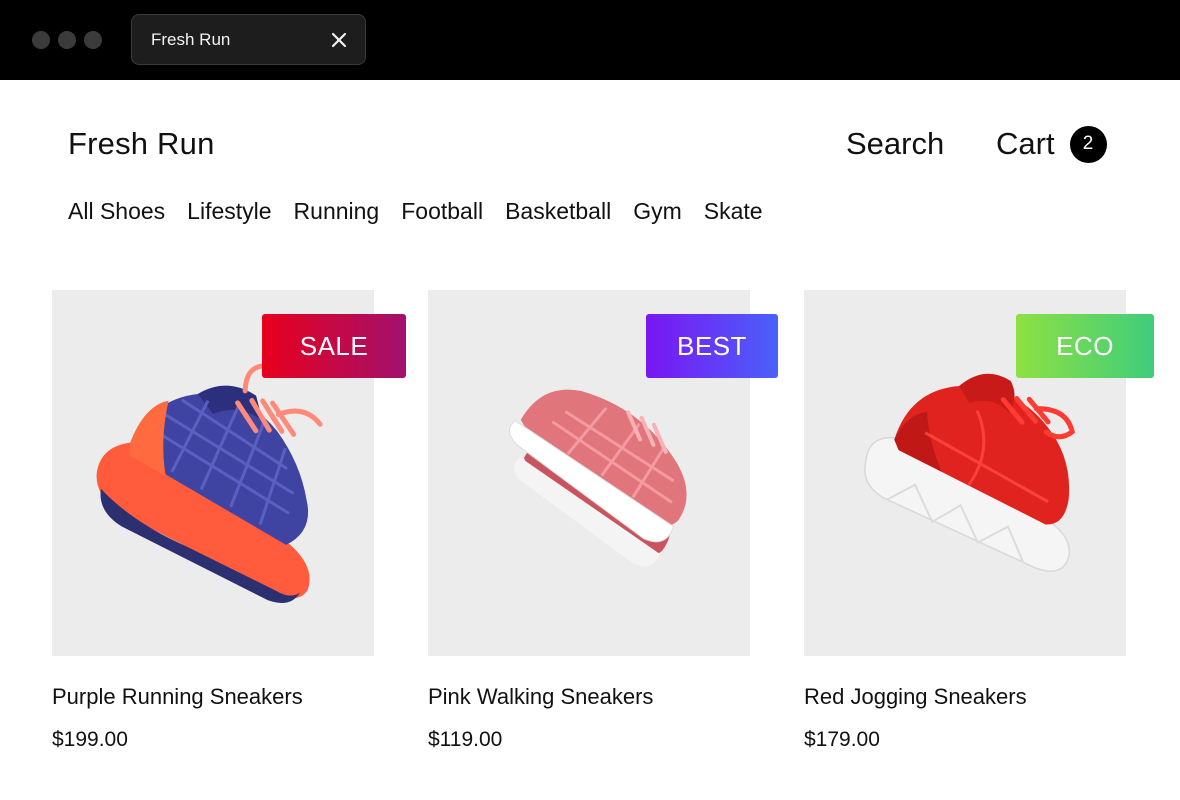  Describe the element at coordinates (979, 473) in the screenshot. I see `product-image: ECO` at that location.